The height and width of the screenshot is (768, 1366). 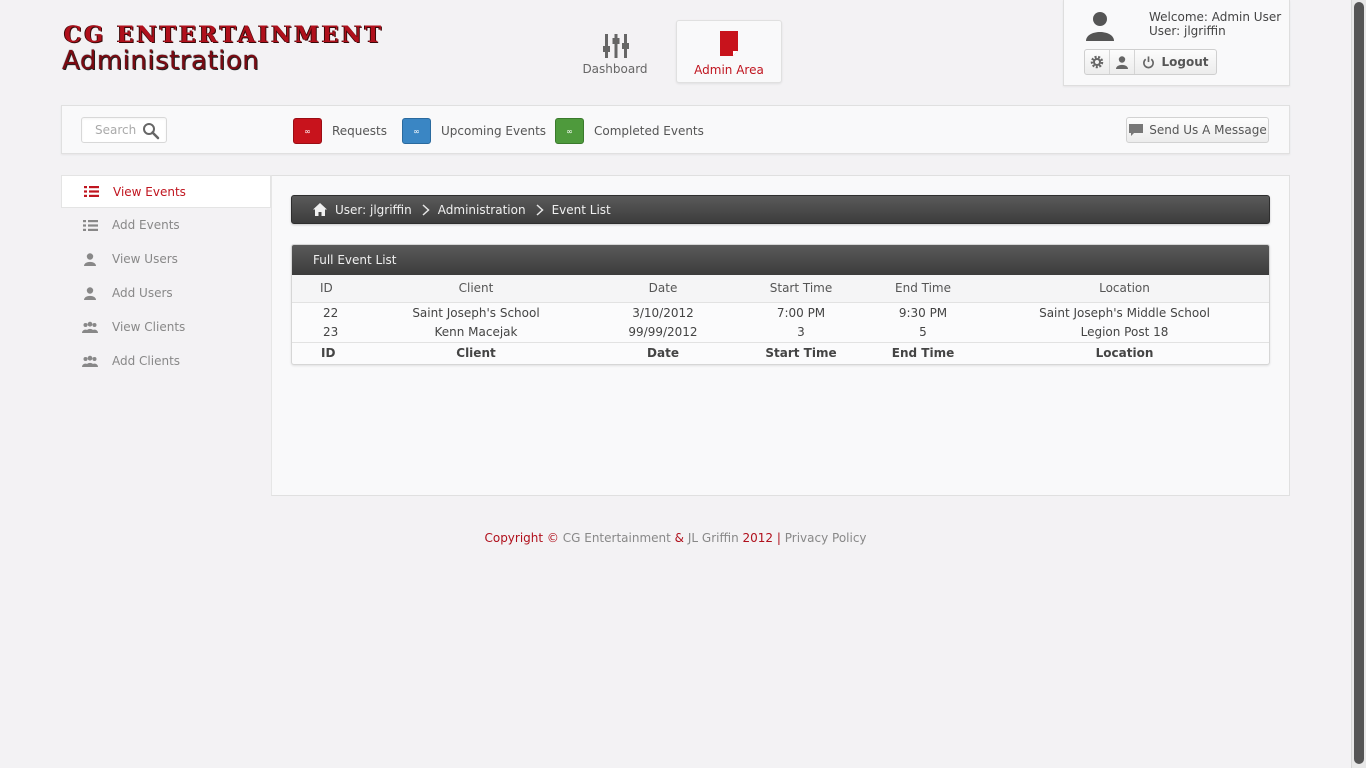 What do you see at coordinates (307, 131) in the screenshot?
I see `requests-icon: ∞` at bounding box center [307, 131].